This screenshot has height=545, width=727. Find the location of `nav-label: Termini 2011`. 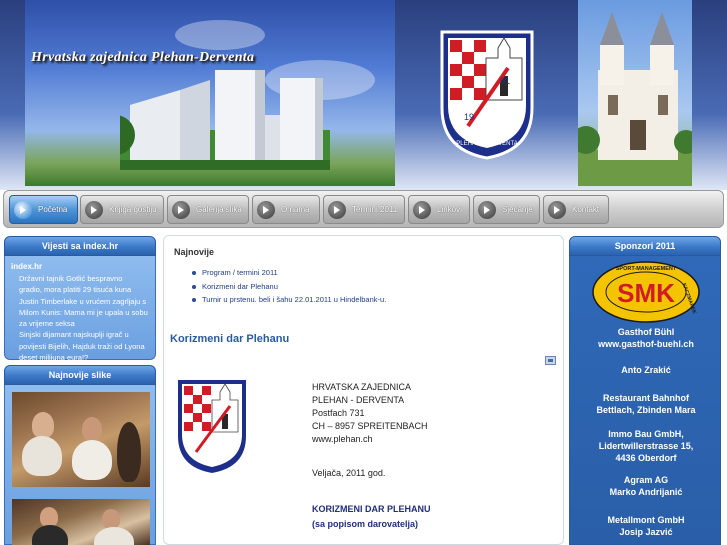

nav-label: Termini 2011 is located at coordinates (375, 209).